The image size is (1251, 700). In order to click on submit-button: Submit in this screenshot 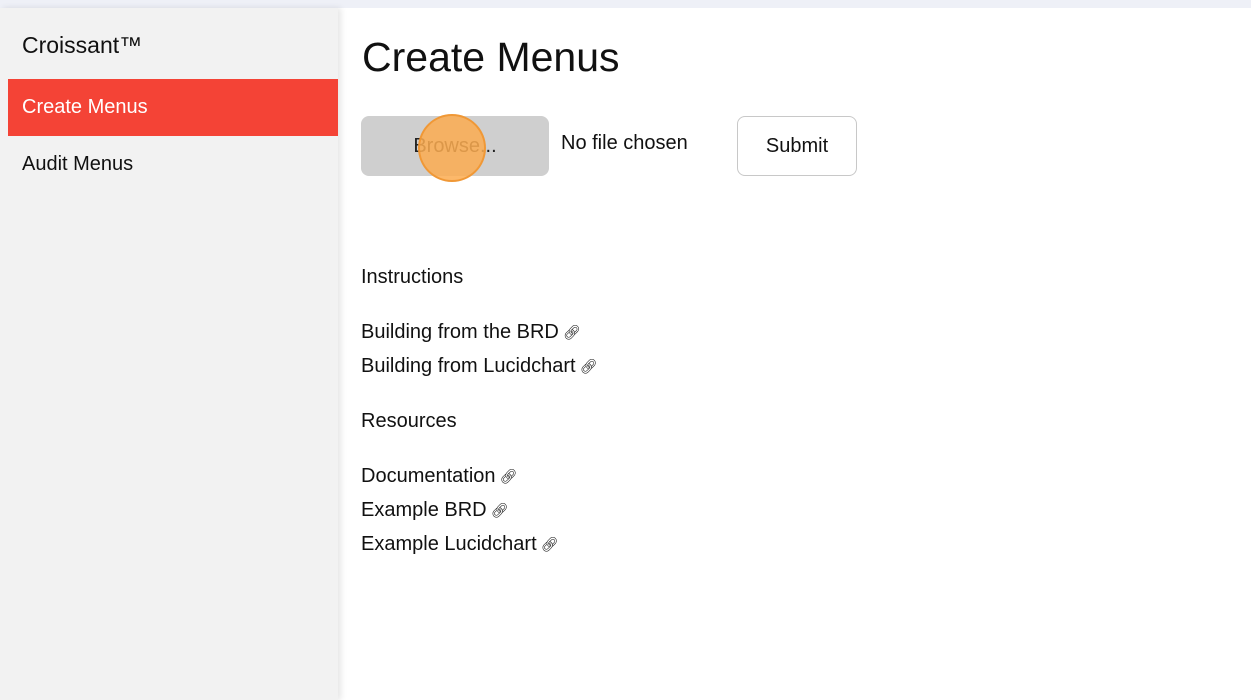, I will do `click(797, 146)`.